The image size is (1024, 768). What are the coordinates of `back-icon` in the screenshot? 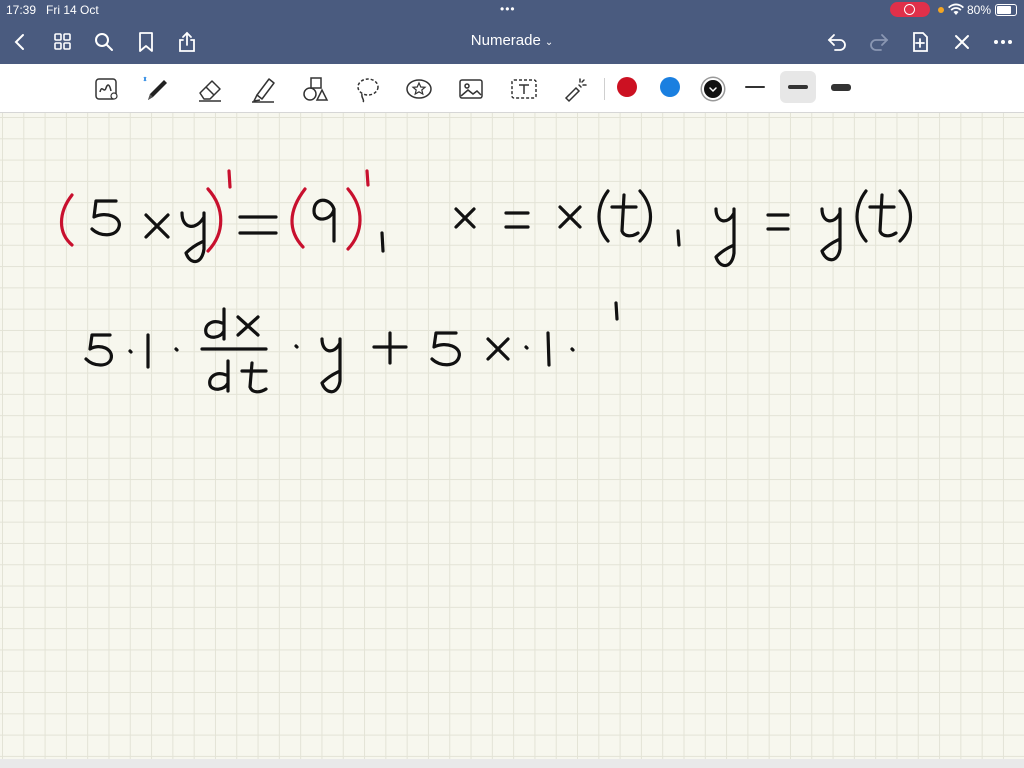 It's located at (20, 42).